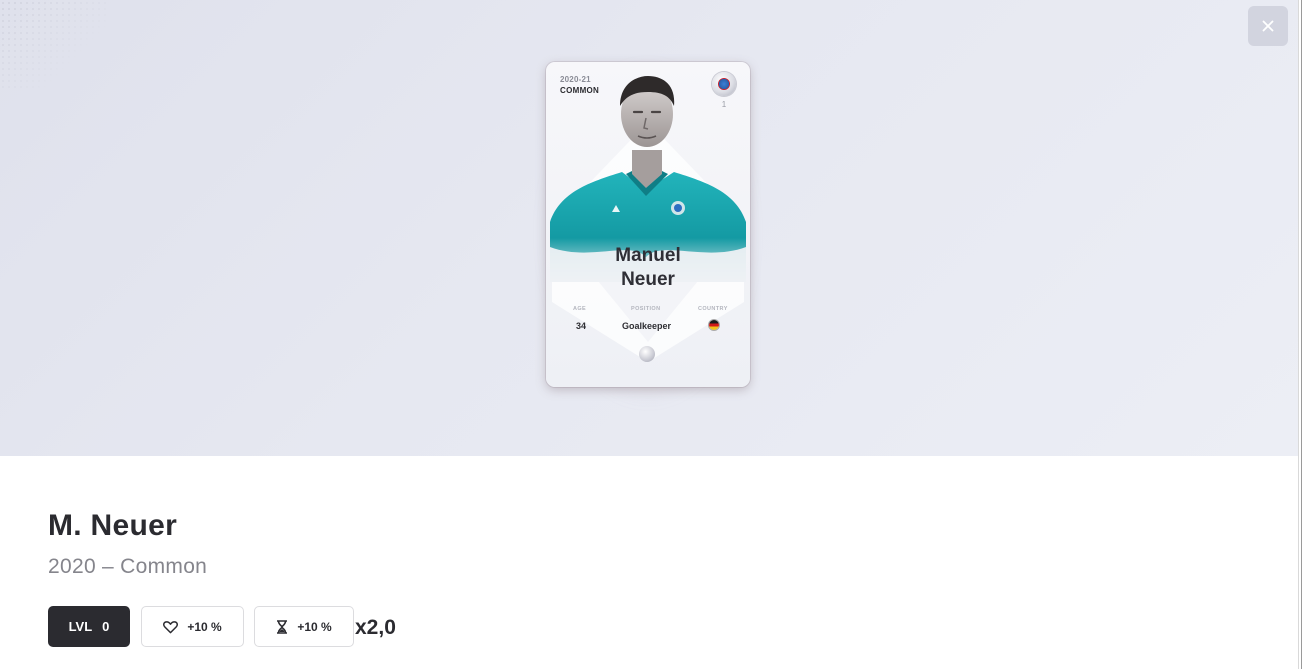 This screenshot has width=1305, height=669. I want to click on likes-bonus-value: +10 %, so click(204, 626).